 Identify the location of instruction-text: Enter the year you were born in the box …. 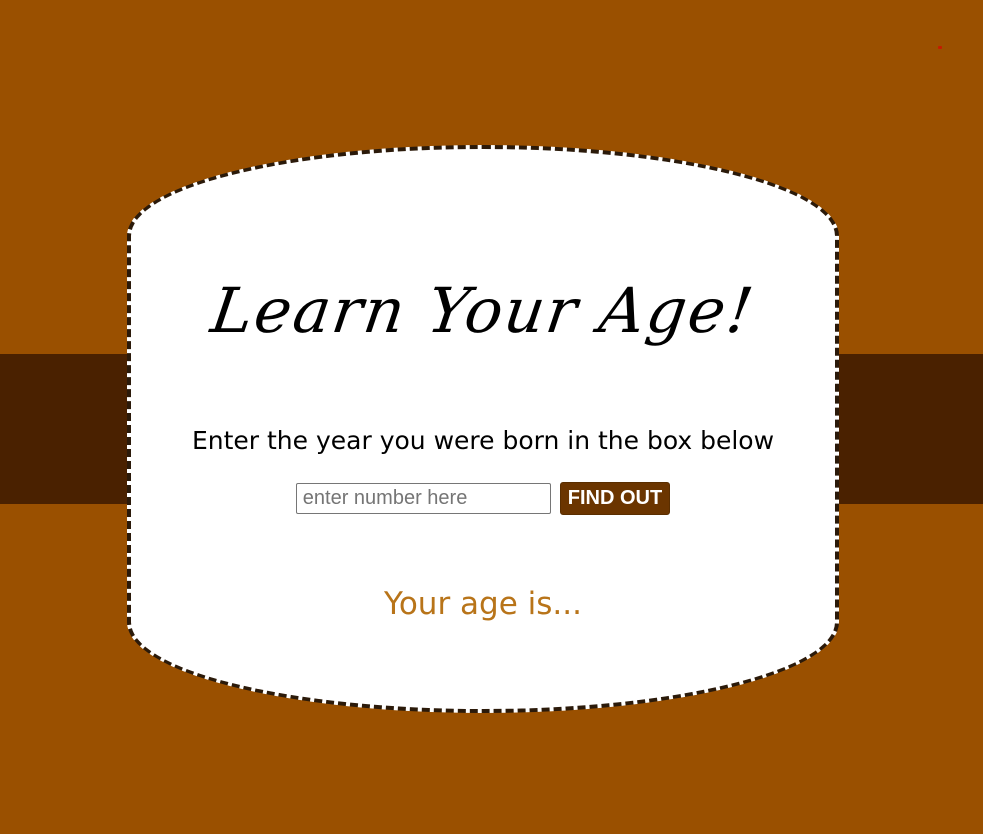
(483, 440).